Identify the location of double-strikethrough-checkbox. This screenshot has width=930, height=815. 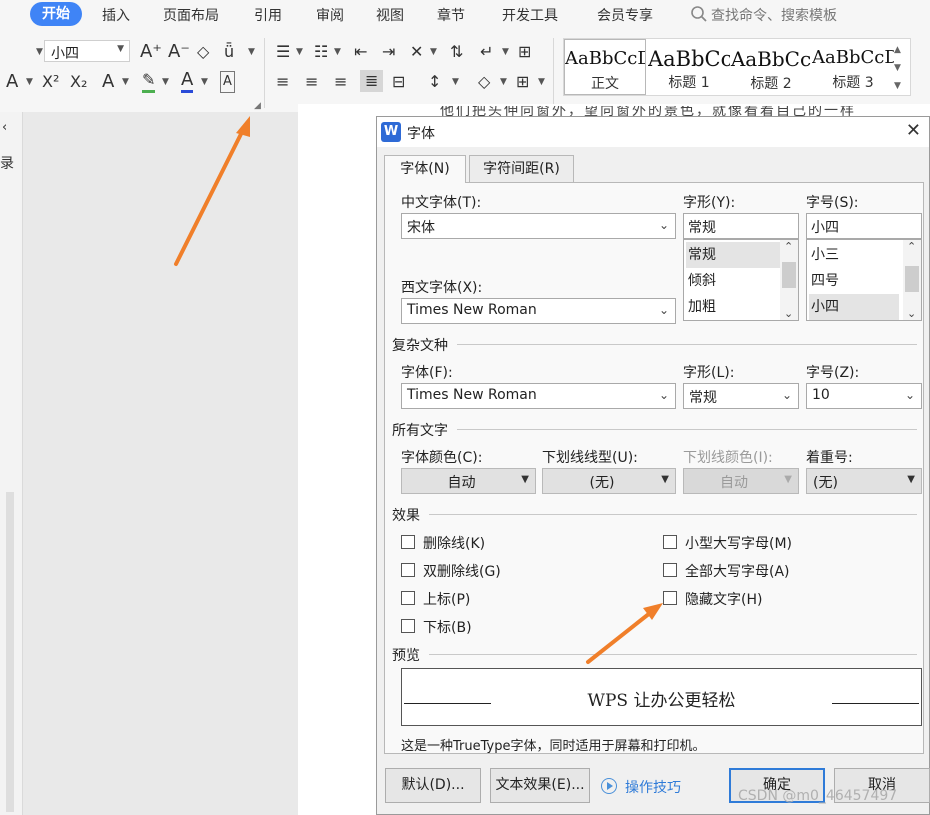
(408, 570).